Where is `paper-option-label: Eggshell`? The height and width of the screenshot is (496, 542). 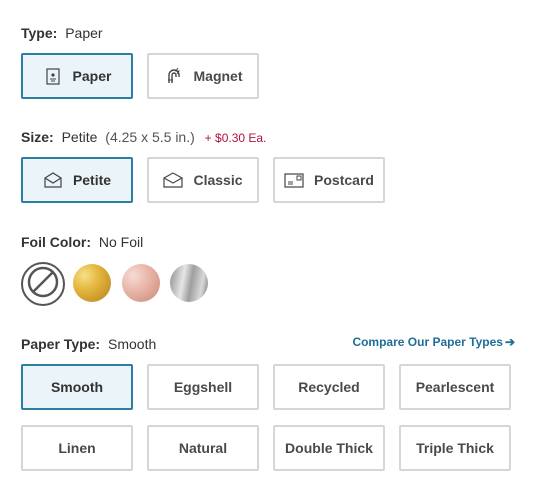 paper-option-label: Eggshell is located at coordinates (203, 387).